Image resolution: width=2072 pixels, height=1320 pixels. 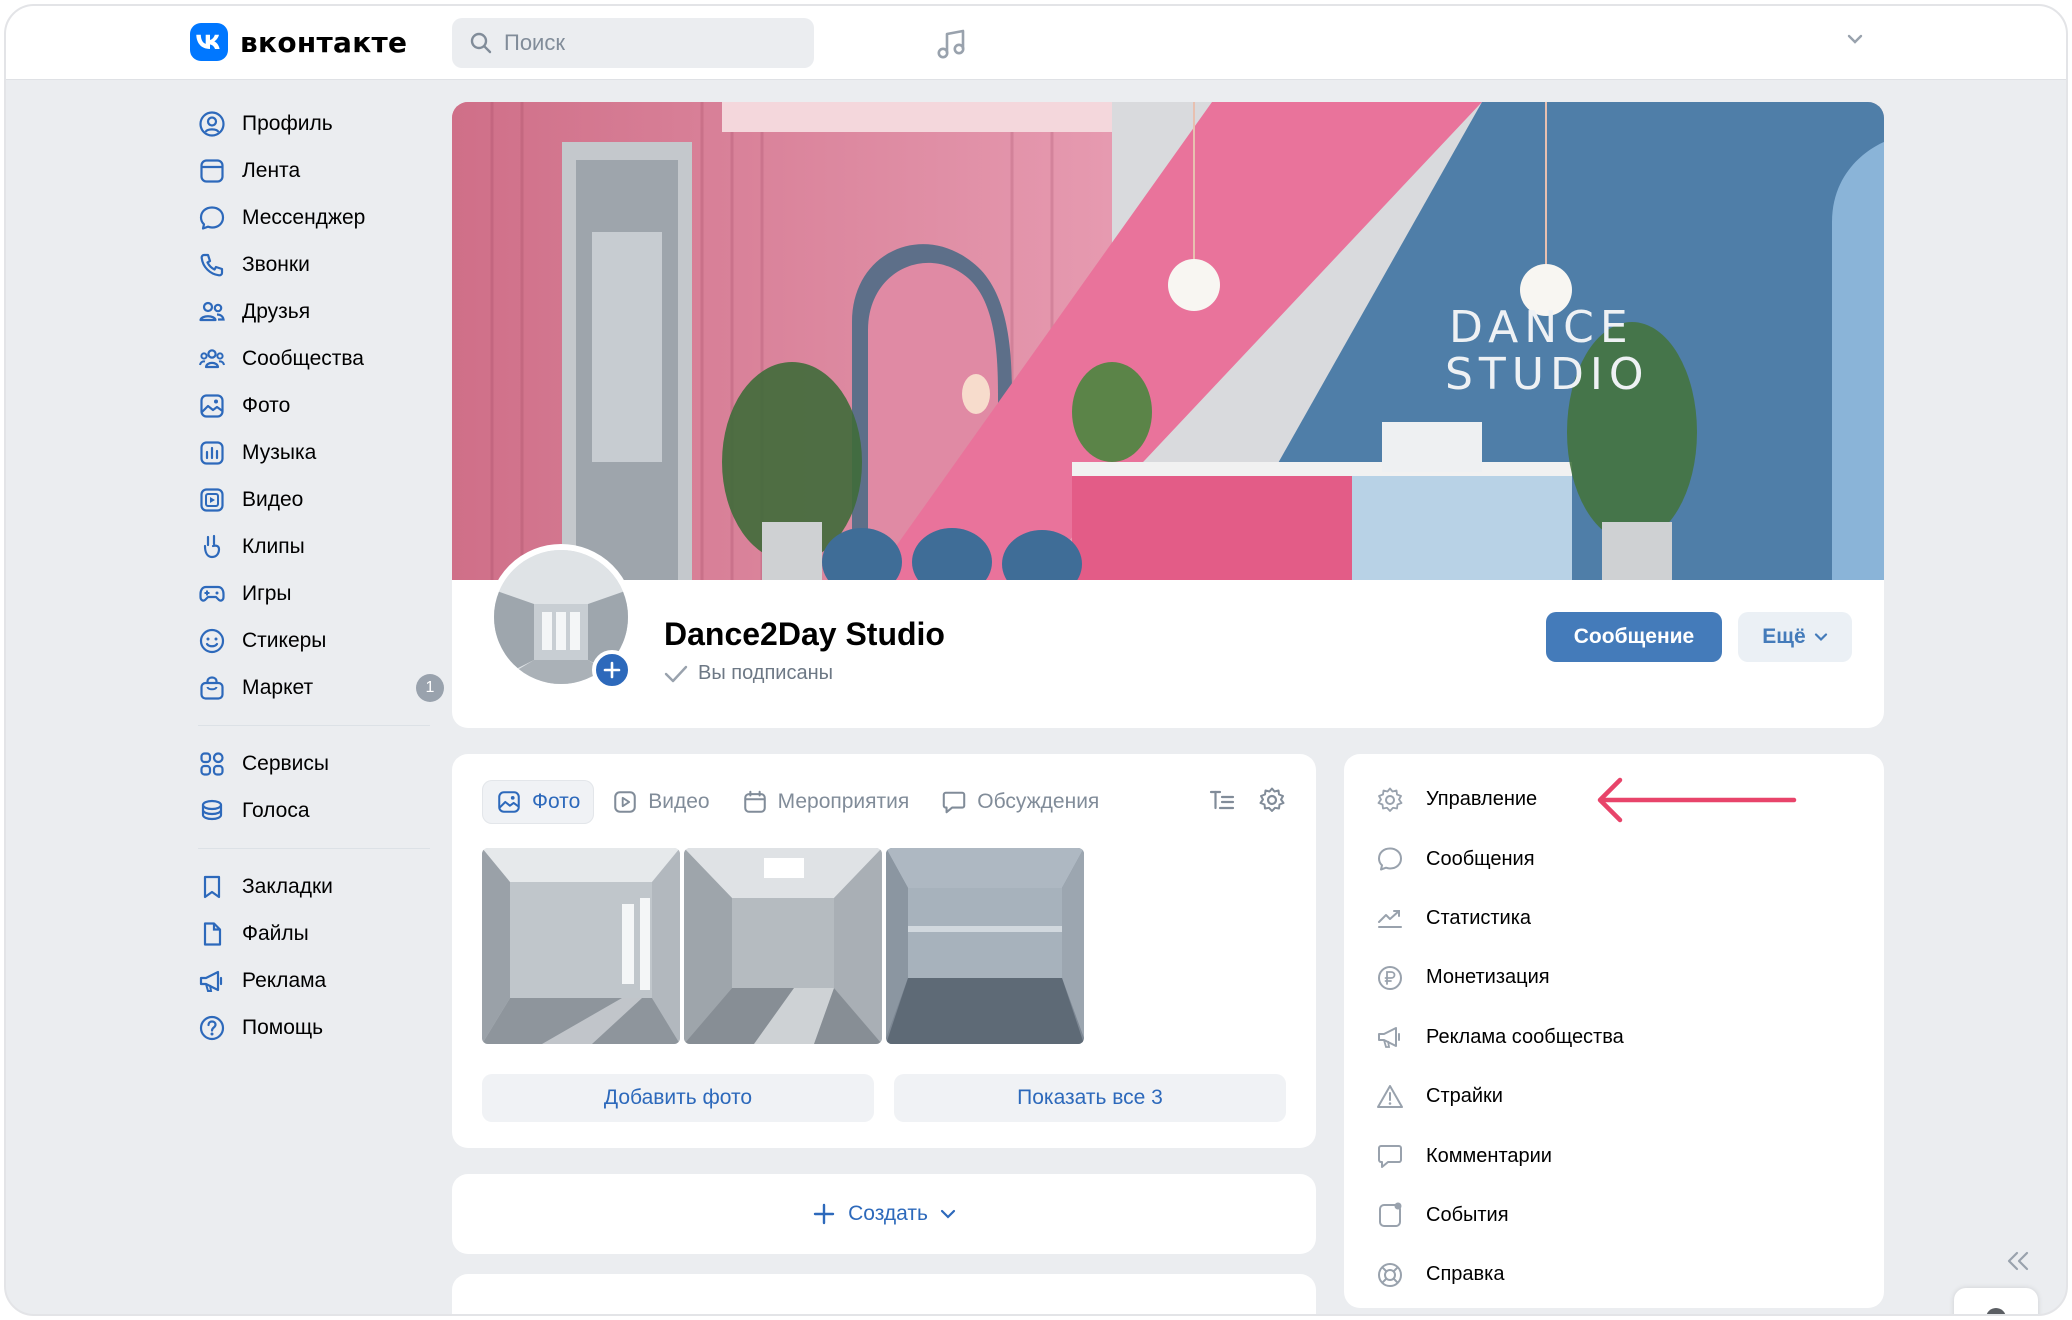 I want to click on sidebar-item-services: Сервисы, so click(x=315, y=763).